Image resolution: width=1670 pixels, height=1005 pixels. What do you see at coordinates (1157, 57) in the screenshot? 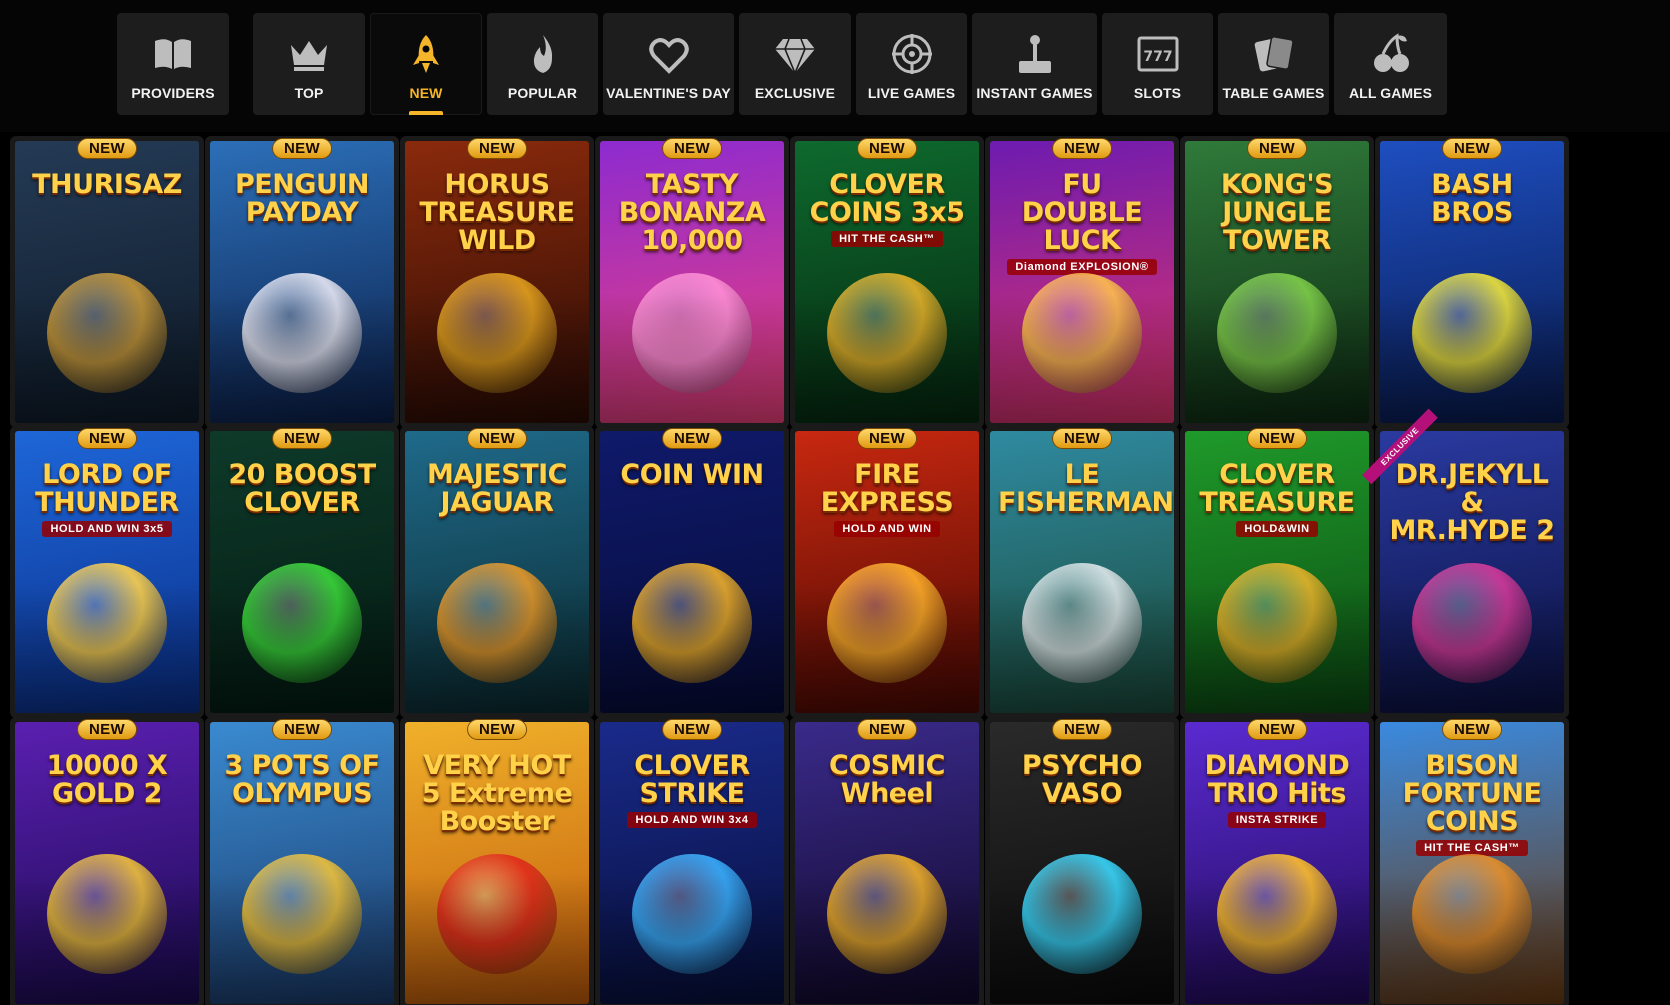
I see `svg-text: 777` at bounding box center [1157, 57].